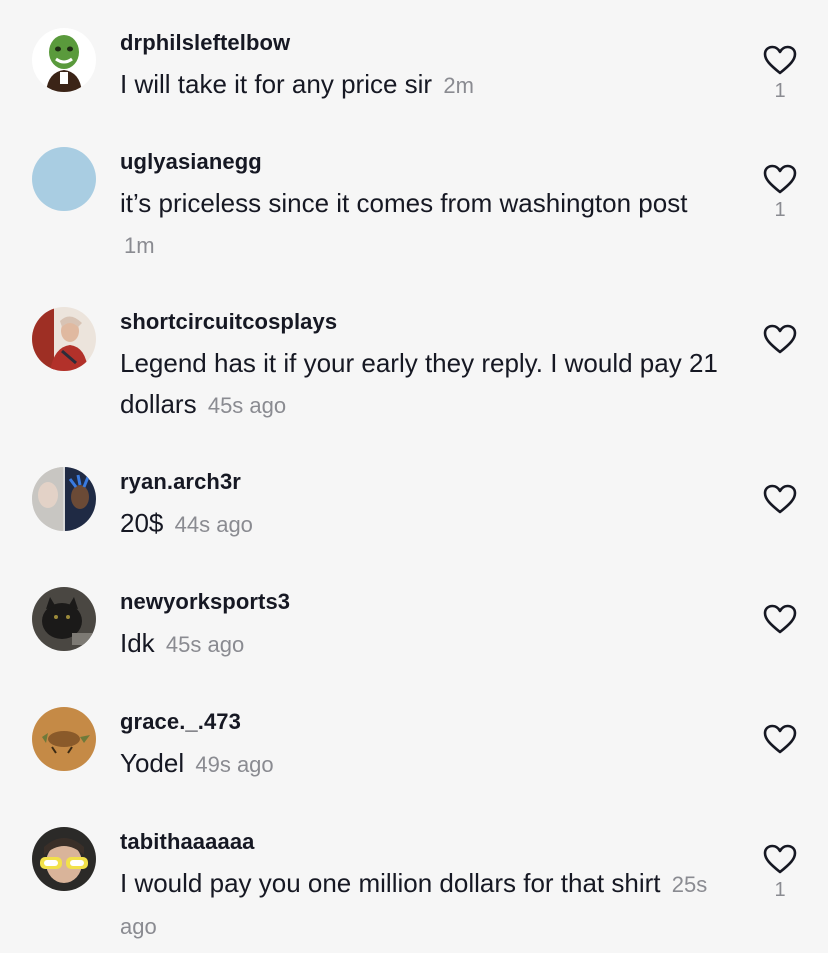 Image resolution: width=828 pixels, height=953 pixels. I want to click on comment-body: ryan.arch3r 20$ 44s ago, so click(420, 506).